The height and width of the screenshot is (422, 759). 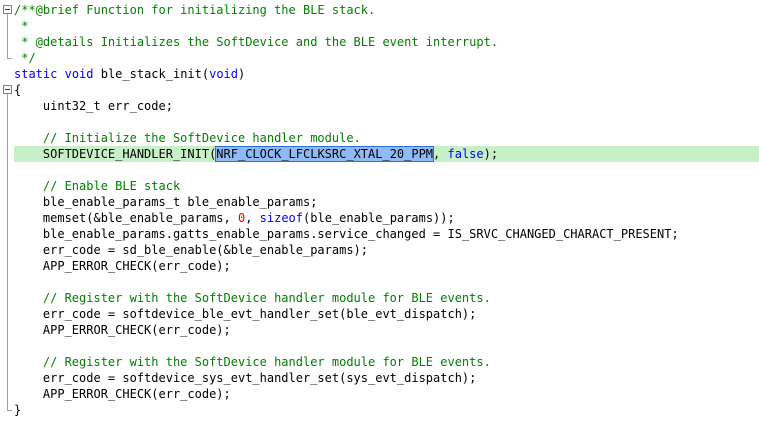 What do you see at coordinates (491, 154) in the screenshot?
I see `code-token: );` at bounding box center [491, 154].